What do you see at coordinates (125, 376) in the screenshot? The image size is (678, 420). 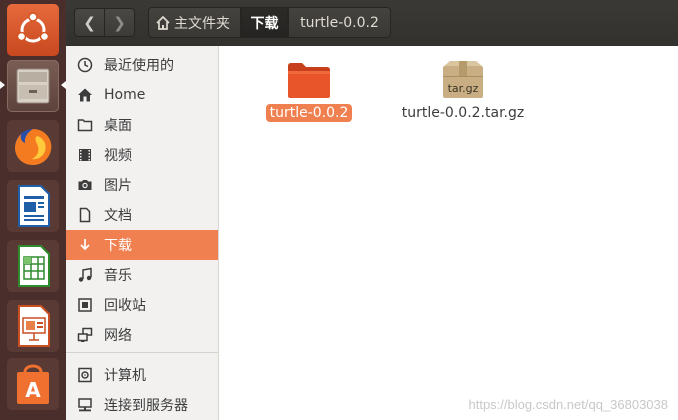 I see `sidebar-item-label: 计算机` at bounding box center [125, 376].